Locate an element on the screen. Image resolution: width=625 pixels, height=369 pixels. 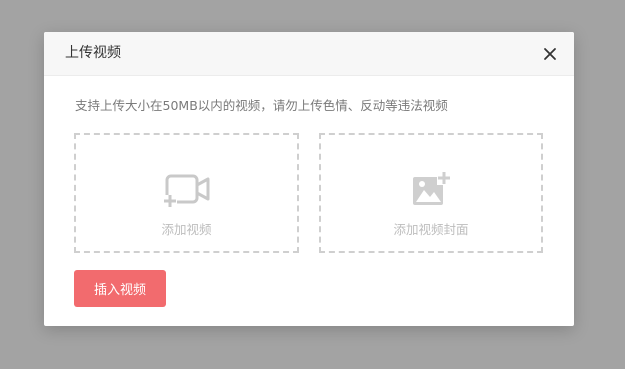
insert-video-button: 插入视频 is located at coordinates (120, 288).